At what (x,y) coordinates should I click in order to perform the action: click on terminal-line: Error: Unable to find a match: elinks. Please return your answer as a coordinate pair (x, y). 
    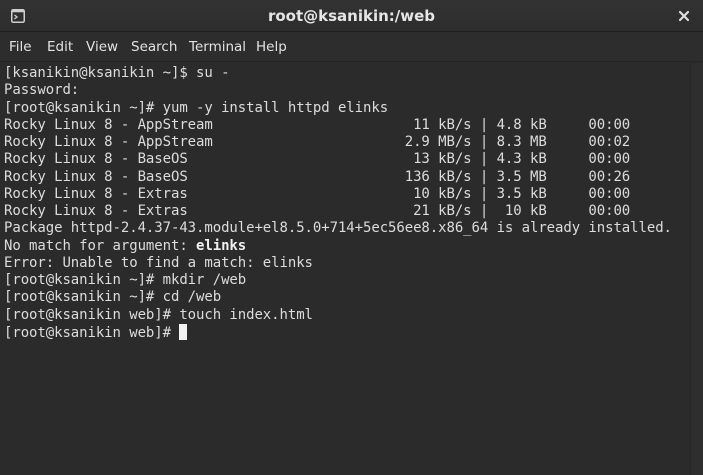
    Looking at the image, I should click on (158, 262).